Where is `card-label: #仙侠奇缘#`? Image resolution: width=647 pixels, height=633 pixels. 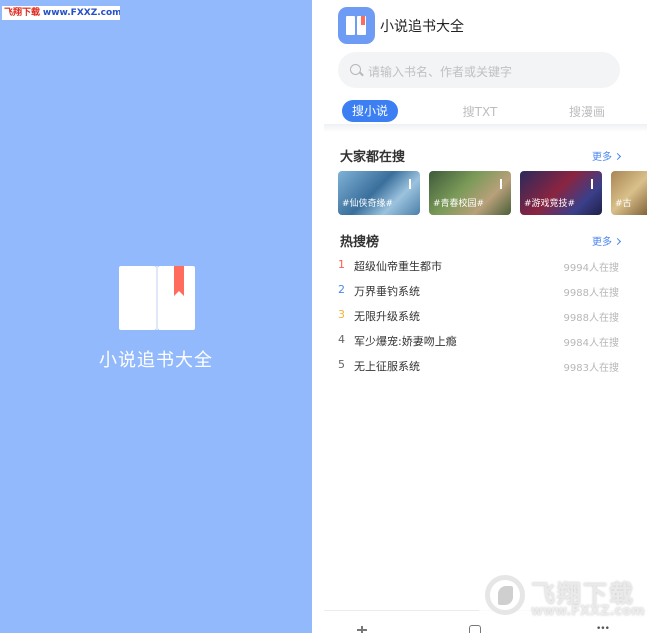
card-label: #仙侠奇缘# is located at coordinates (368, 204).